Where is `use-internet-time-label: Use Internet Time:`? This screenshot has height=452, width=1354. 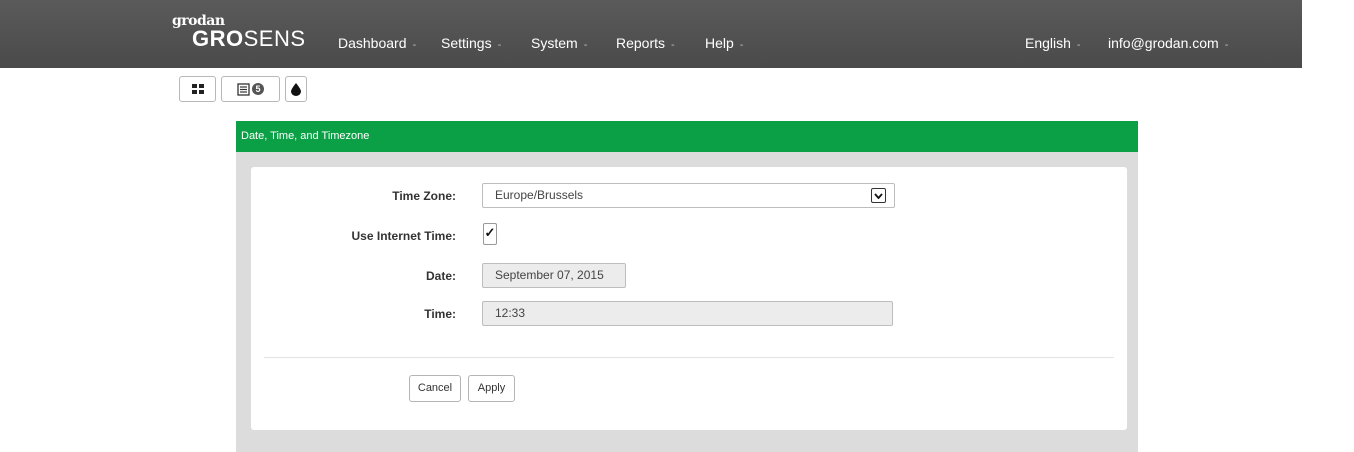 use-internet-time-label: Use Internet Time: is located at coordinates (403, 236).